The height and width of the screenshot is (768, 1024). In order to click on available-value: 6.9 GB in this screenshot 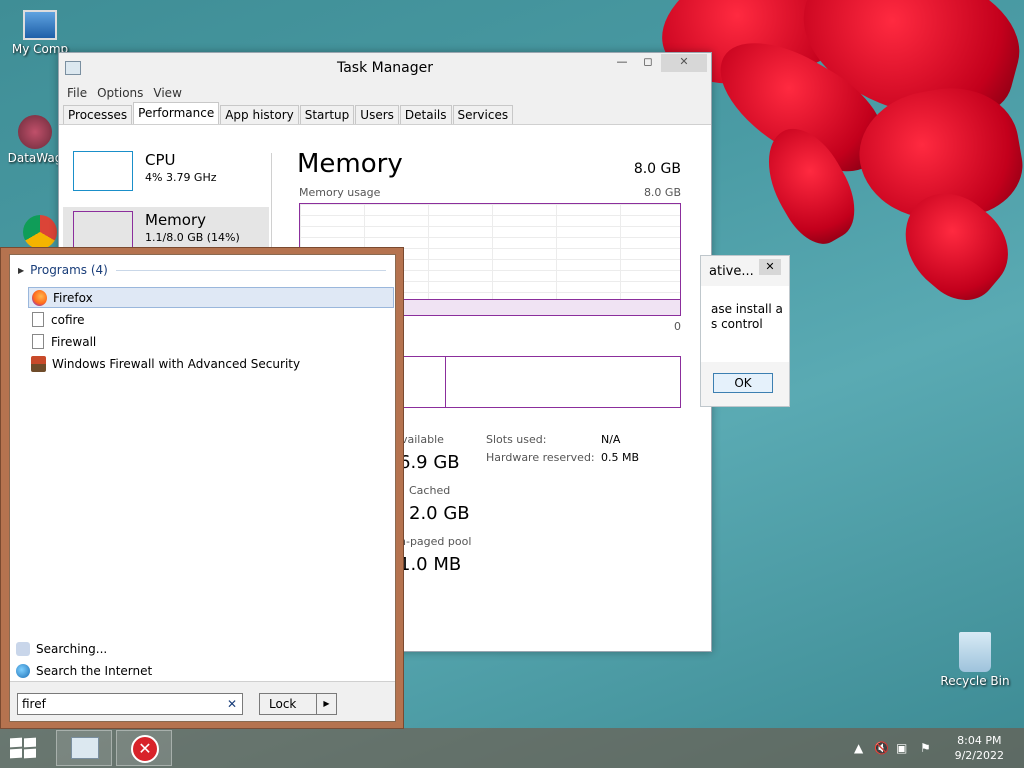, I will do `click(429, 462)`.